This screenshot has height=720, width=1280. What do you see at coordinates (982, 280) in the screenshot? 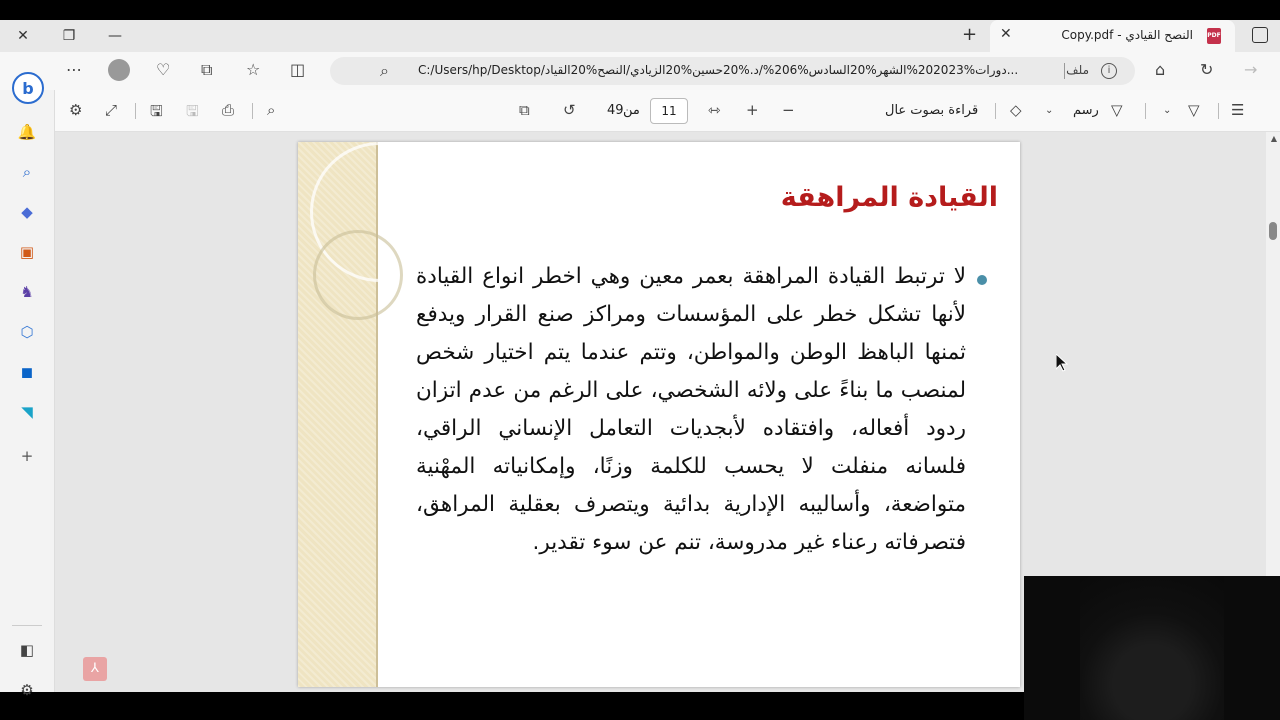
I see `bullet-dot` at bounding box center [982, 280].